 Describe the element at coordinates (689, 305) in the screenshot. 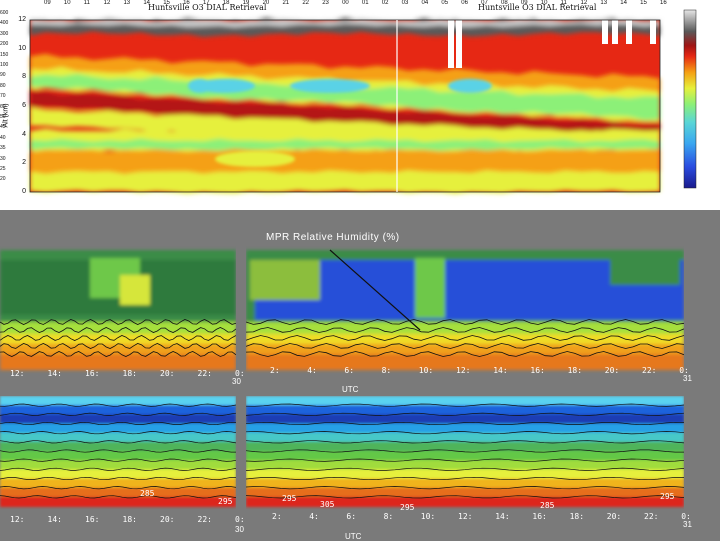

I see `rh-gap-right` at that location.